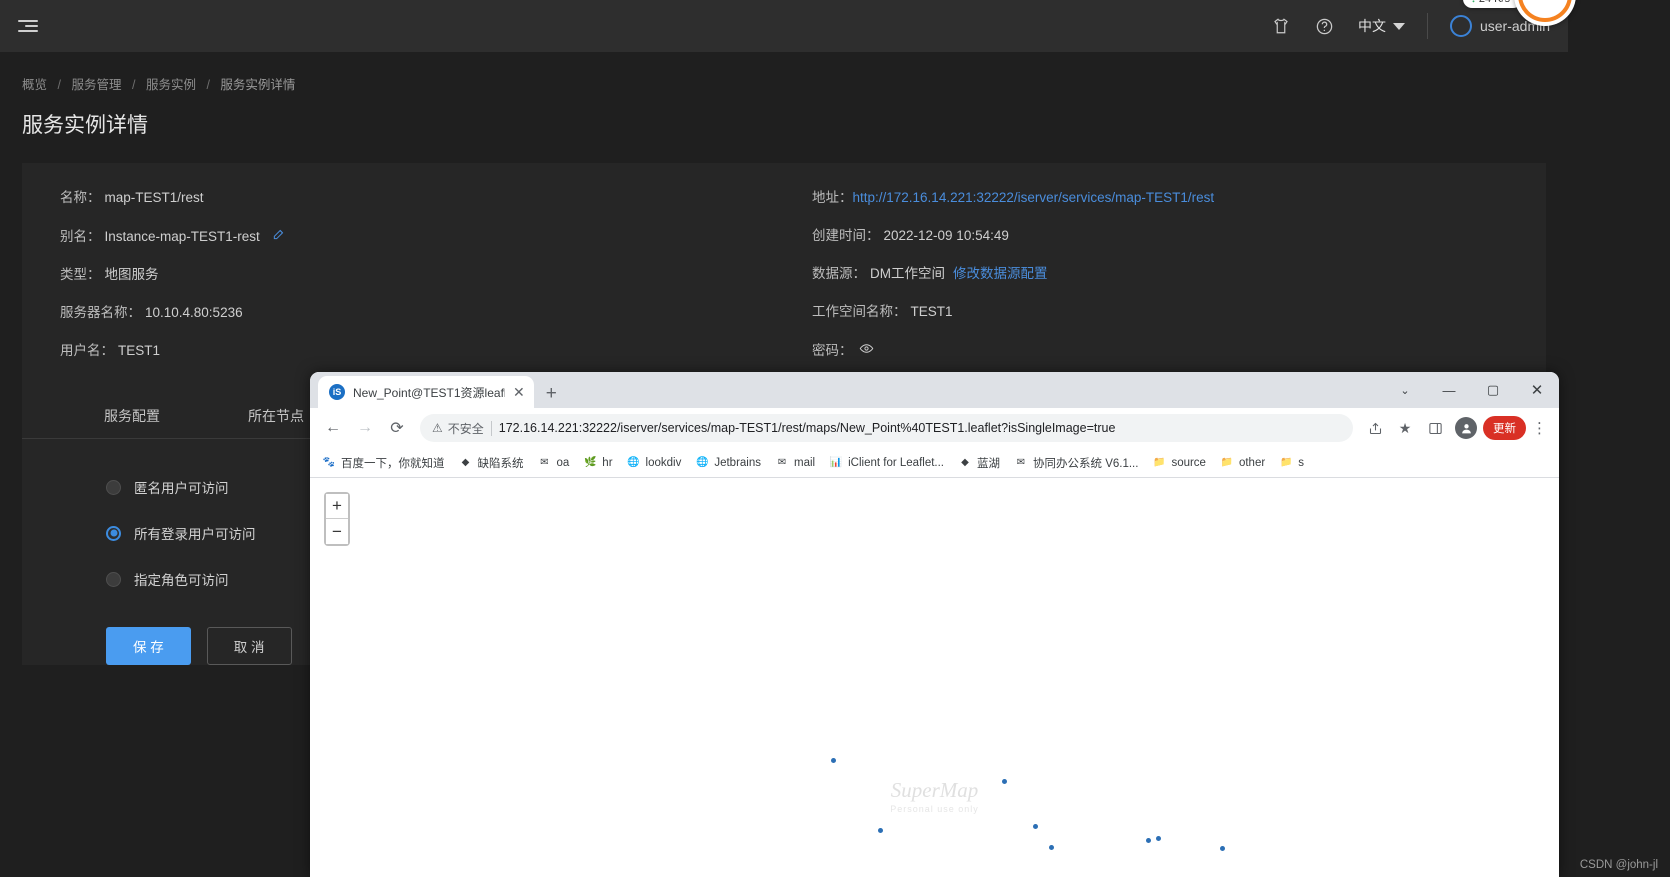 Image resolution: width=1670 pixels, height=877 pixels. Describe the element at coordinates (1499, 26) in the screenshot. I see `user-menu: user-admin` at that location.